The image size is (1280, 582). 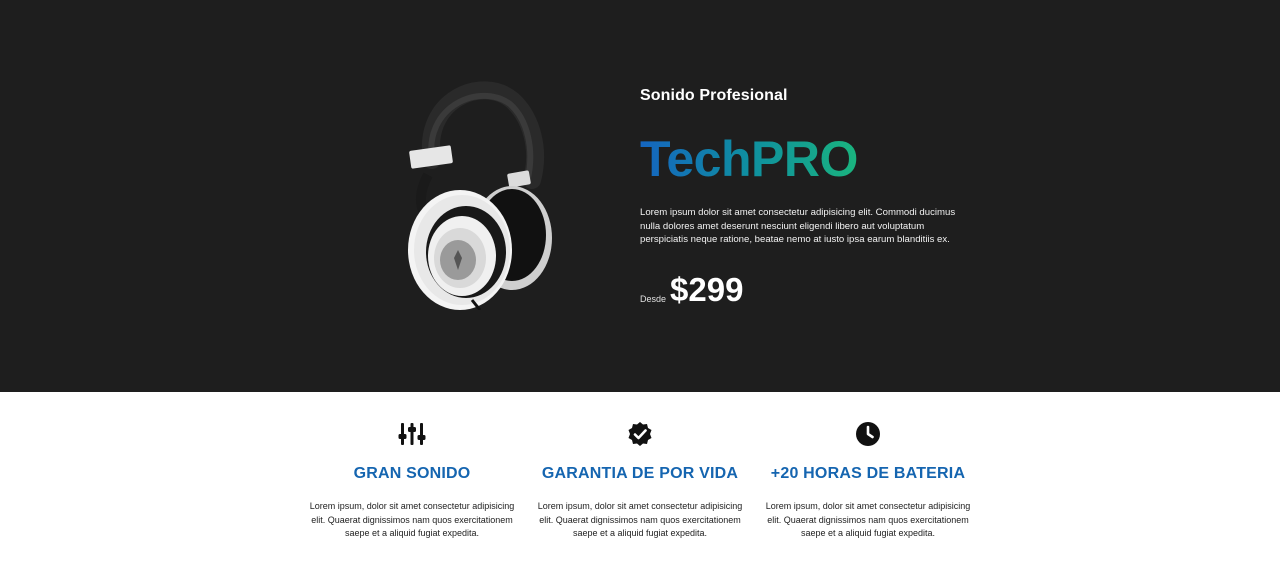 I want to click on feature-title: +20 HORAS DE BATERIA, so click(x=868, y=473).